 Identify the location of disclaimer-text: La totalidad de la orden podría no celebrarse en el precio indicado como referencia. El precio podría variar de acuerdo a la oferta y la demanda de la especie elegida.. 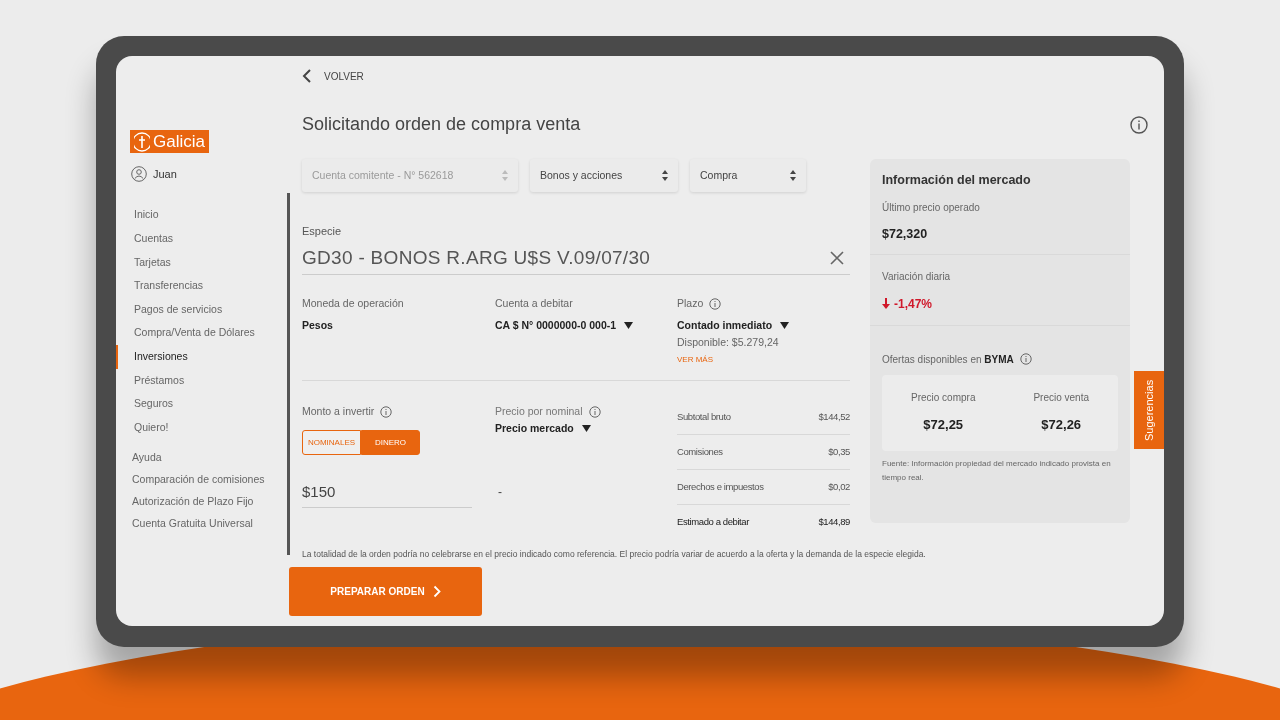
(614, 554).